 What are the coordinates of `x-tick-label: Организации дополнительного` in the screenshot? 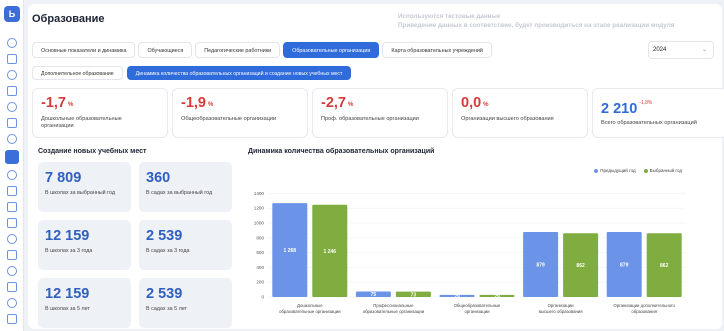 It's located at (644, 305).